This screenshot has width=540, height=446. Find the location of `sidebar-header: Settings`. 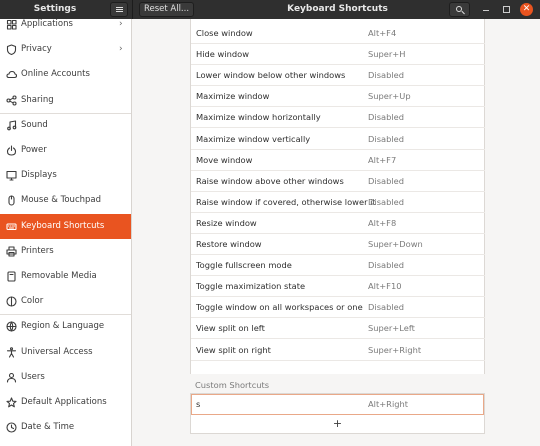

sidebar-header: Settings is located at coordinates (66, 9).